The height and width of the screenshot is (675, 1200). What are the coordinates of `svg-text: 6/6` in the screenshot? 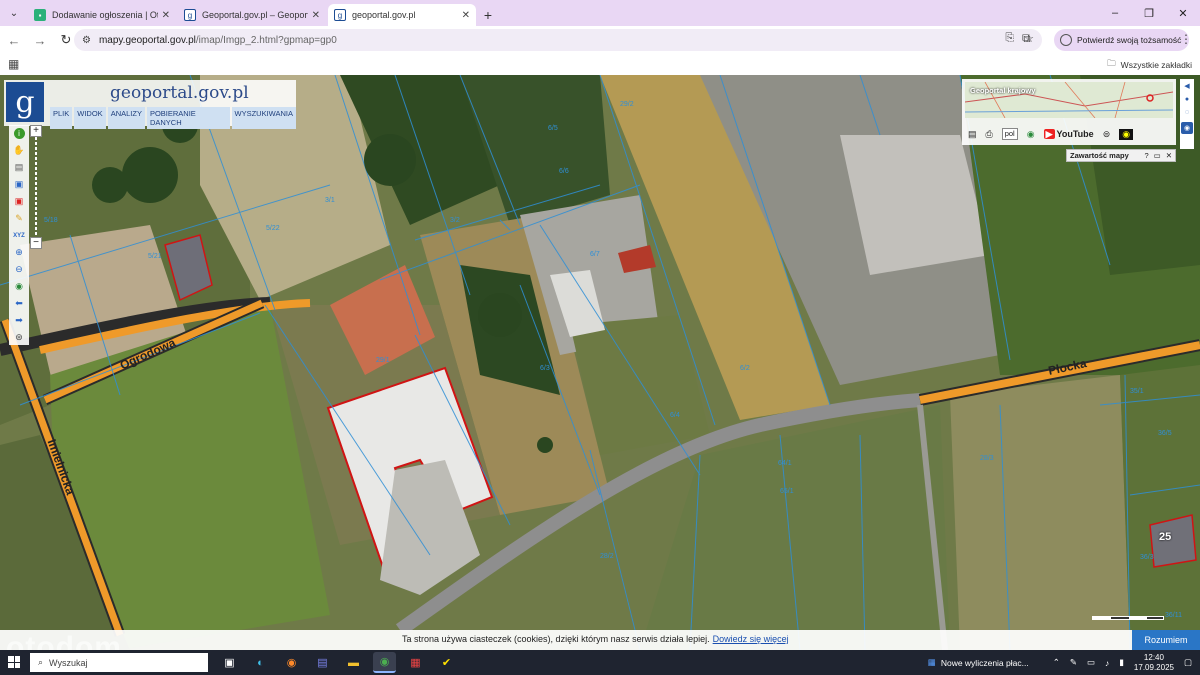 It's located at (564, 171).